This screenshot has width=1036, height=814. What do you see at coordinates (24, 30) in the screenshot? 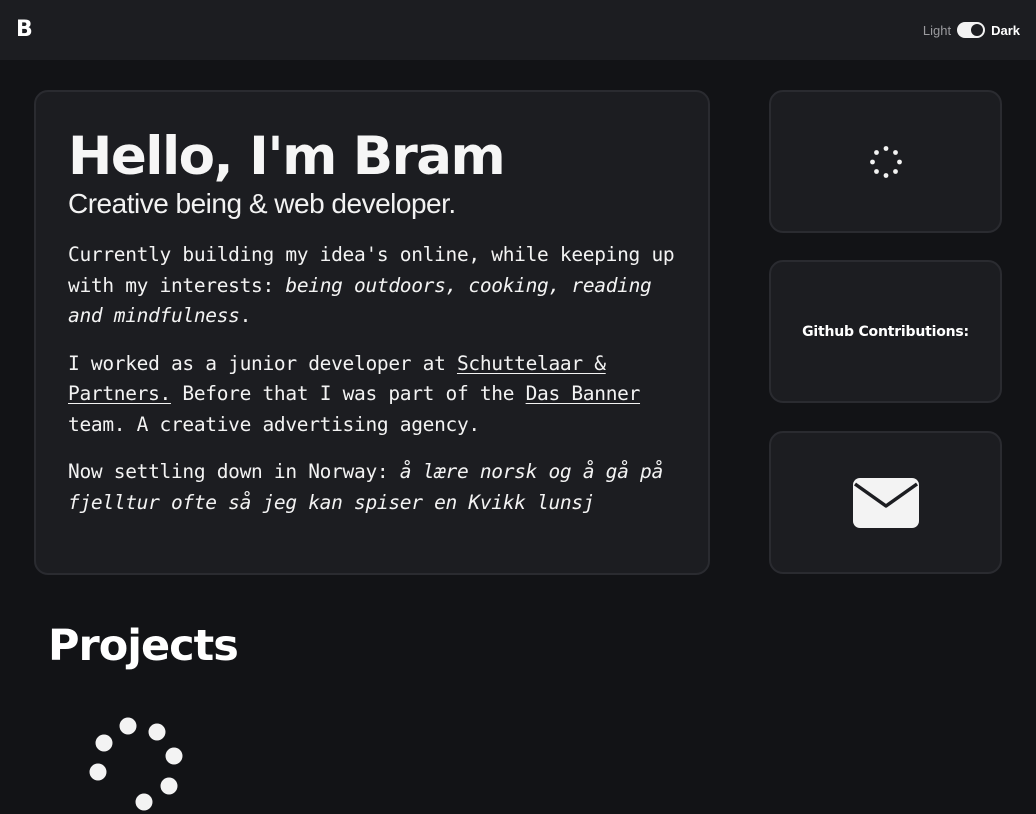
I see `logo: B` at bounding box center [24, 30].